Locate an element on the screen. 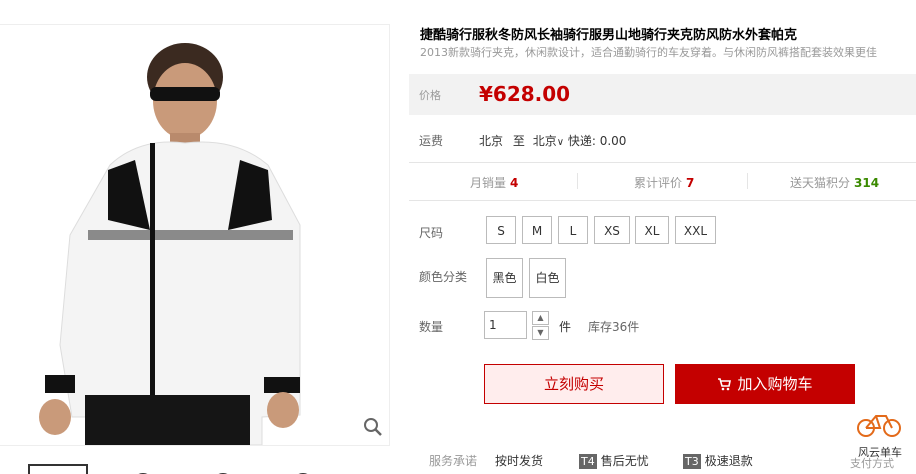  shipping-label: 运费 is located at coordinates (431, 141).